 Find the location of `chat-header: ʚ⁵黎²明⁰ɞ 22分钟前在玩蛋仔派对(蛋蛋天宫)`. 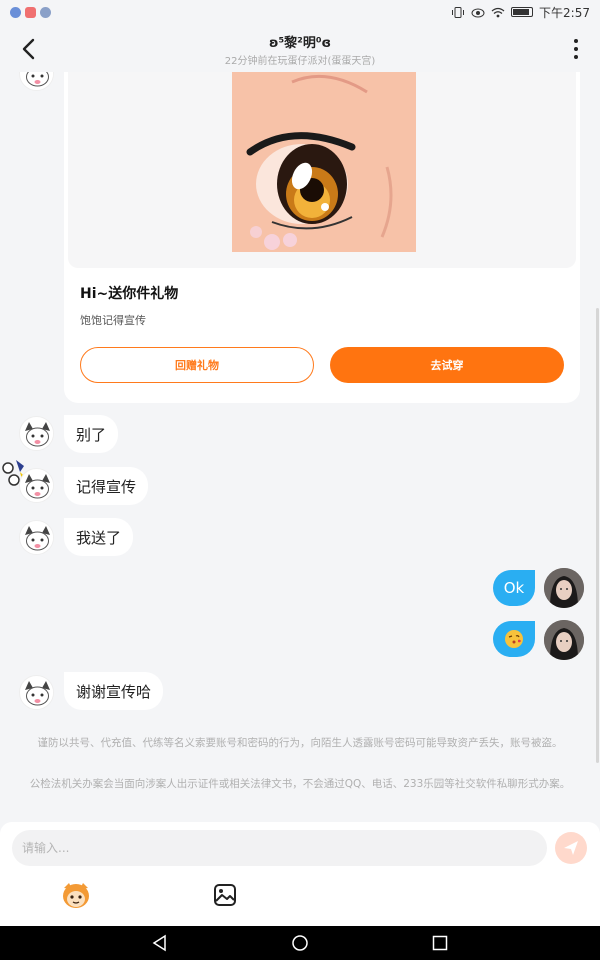

chat-header: ʚ⁵黎²明⁰ɞ 22分钟前在玩蛋仔派对(蛋蛋天宫) is located at coordinates (300, 48).